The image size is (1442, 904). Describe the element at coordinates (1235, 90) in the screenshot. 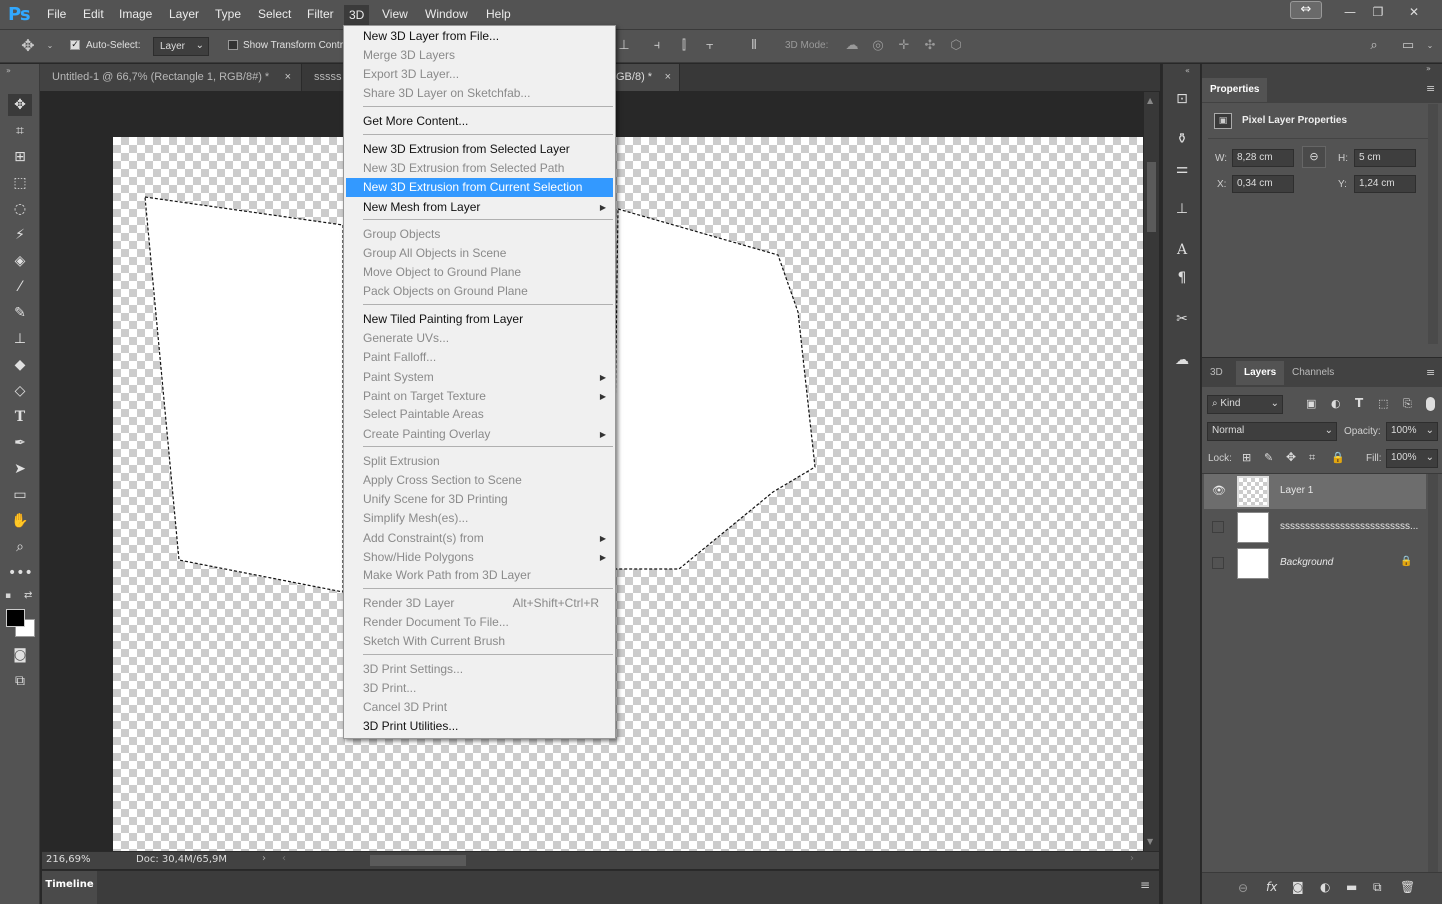

I see `tab-properties: Properties` at that location.